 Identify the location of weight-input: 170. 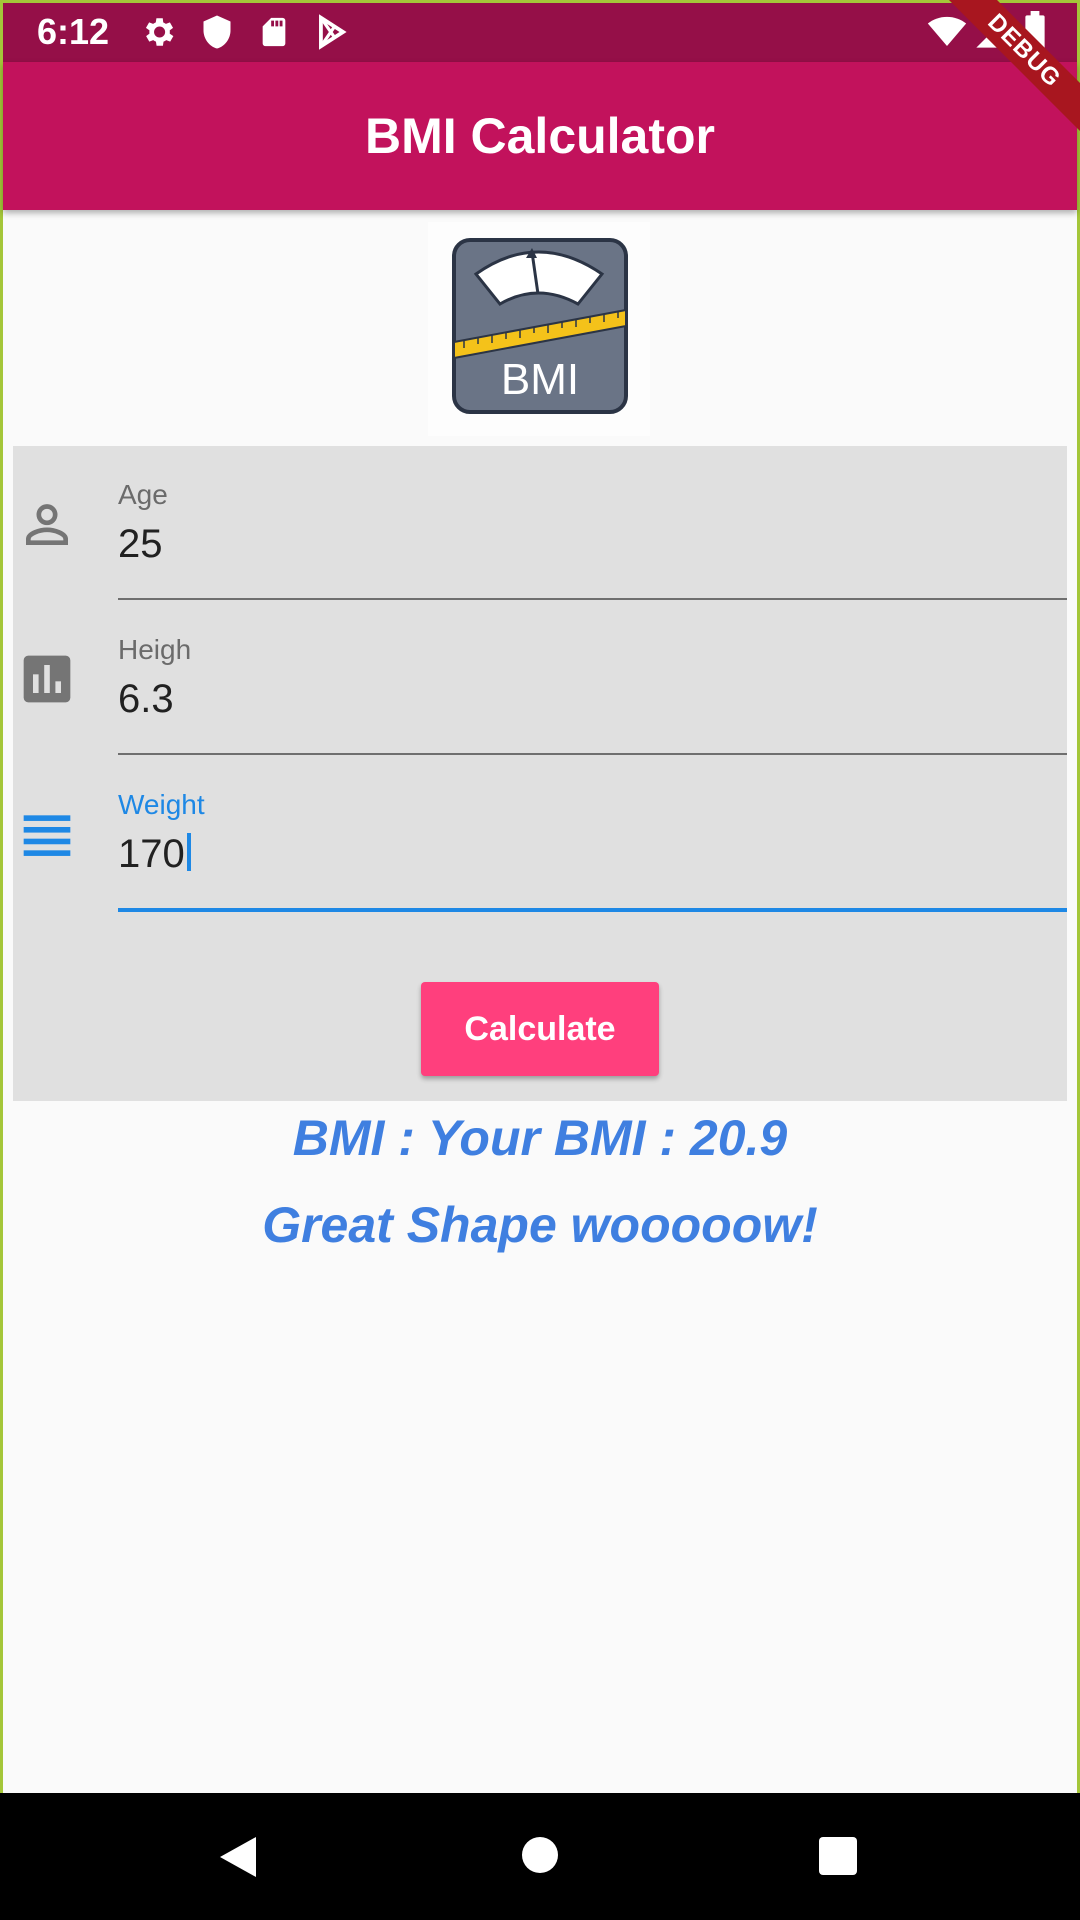
(154, 854).